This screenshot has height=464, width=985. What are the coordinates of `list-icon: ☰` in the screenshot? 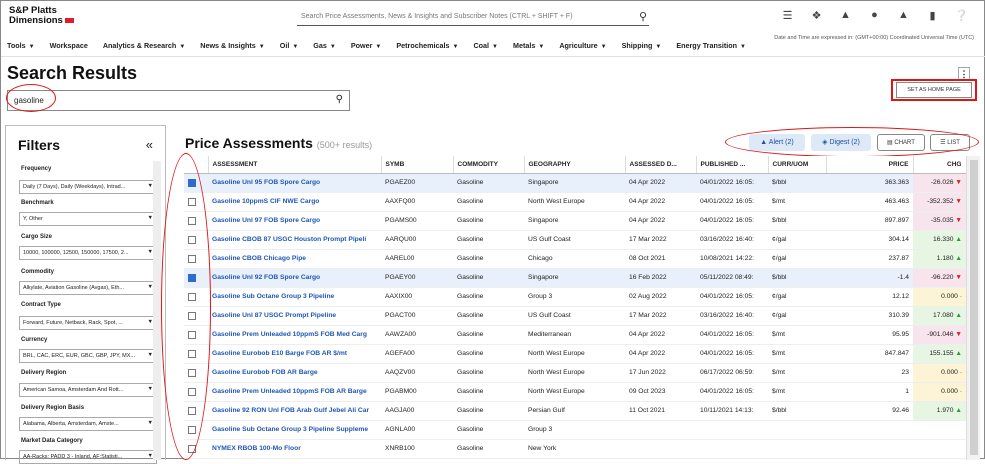 It's located at (787, 15).